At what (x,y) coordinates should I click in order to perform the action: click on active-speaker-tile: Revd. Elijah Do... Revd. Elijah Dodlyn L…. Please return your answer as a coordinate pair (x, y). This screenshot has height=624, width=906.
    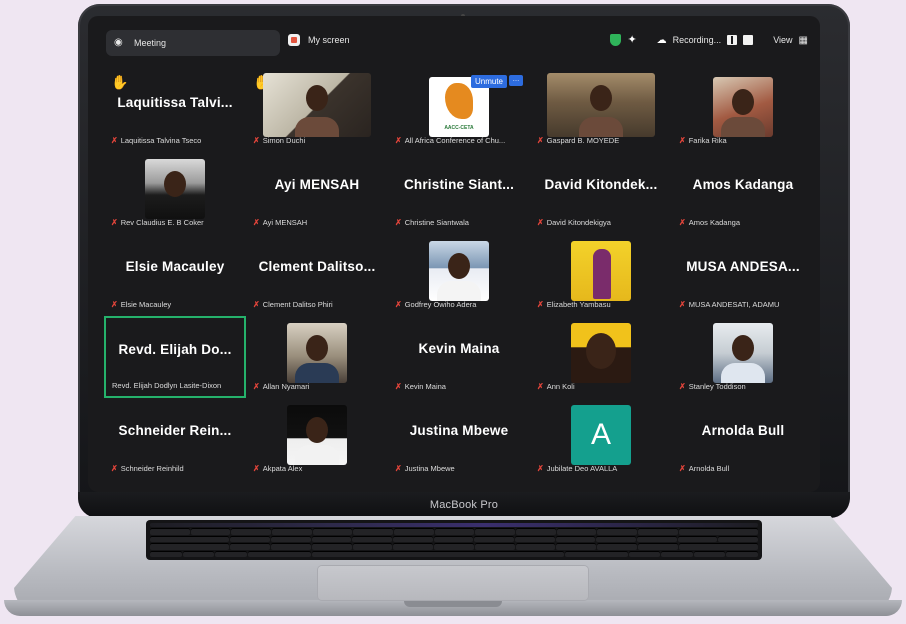
    Looking at the image, I should click on (175, 357).